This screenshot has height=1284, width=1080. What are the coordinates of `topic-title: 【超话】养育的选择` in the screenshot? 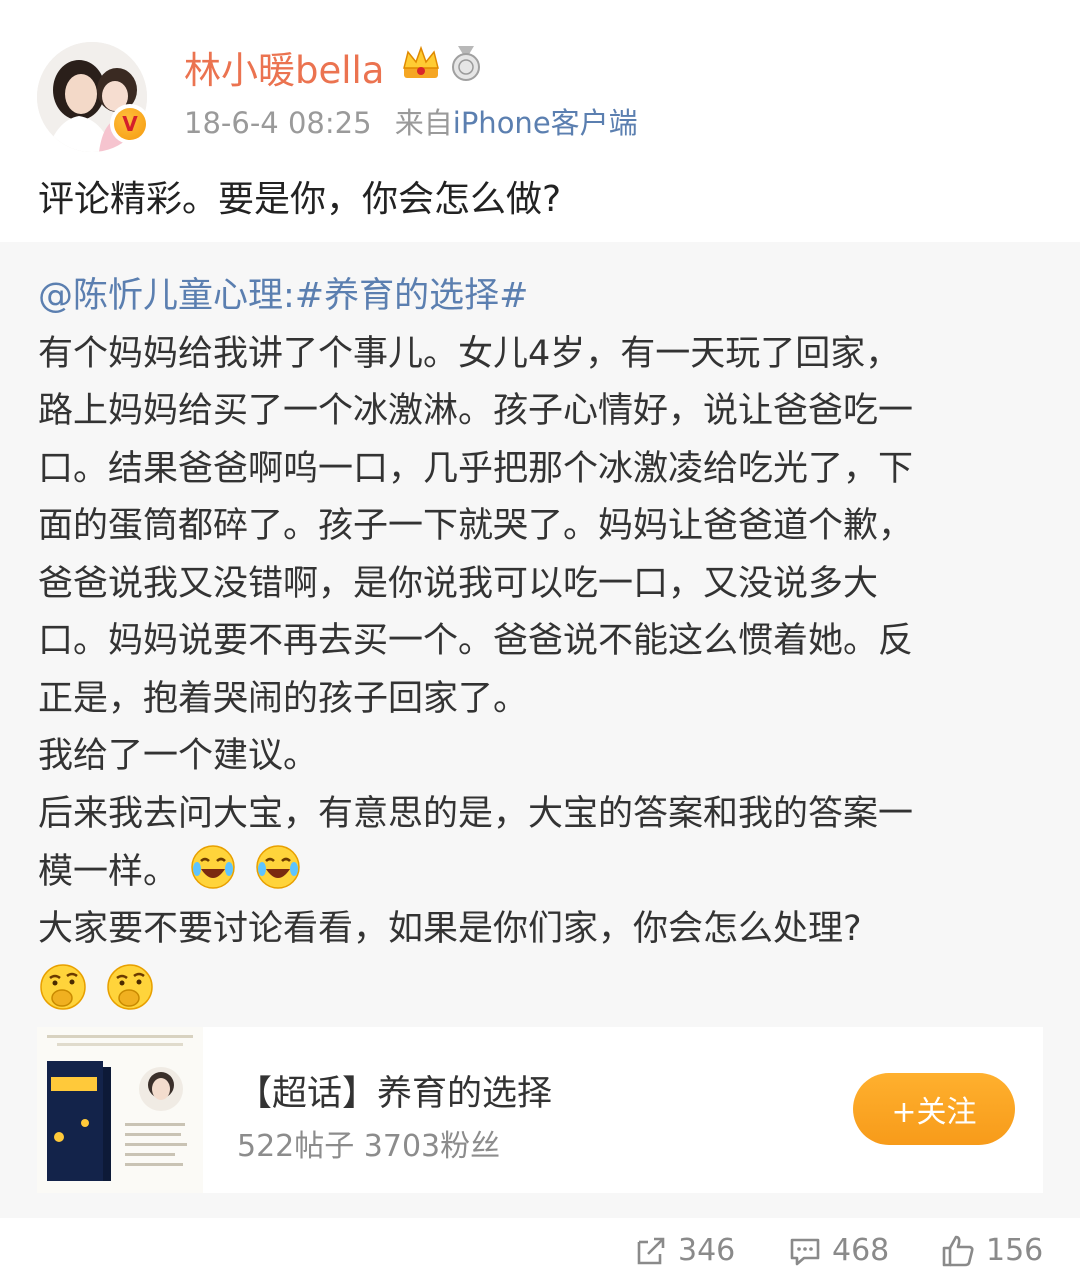 It's located at (394, 1090).